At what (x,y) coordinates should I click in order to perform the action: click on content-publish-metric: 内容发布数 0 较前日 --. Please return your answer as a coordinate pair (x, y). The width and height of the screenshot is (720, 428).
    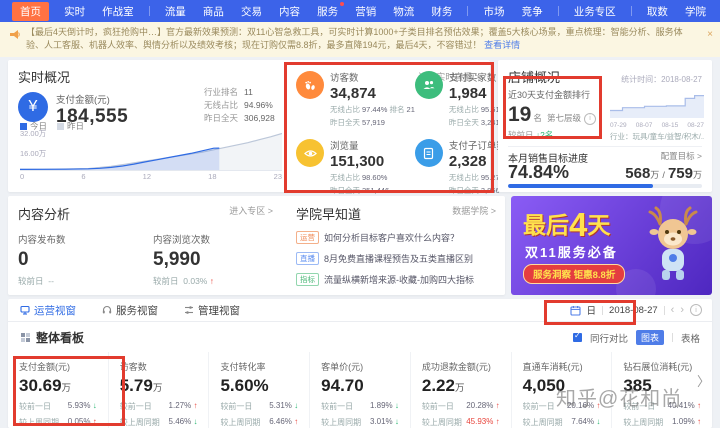
    Looking at the image, I should click on (42, 259).